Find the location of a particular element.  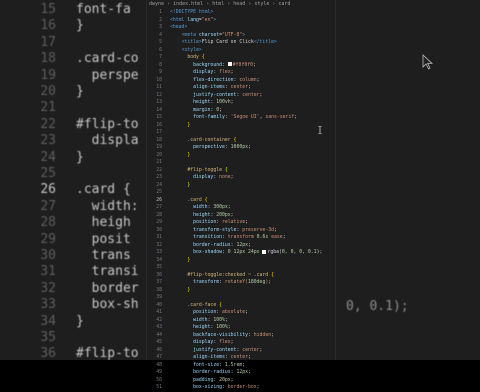

breadcrumb-item: › style is located at coordinates (258, 4).